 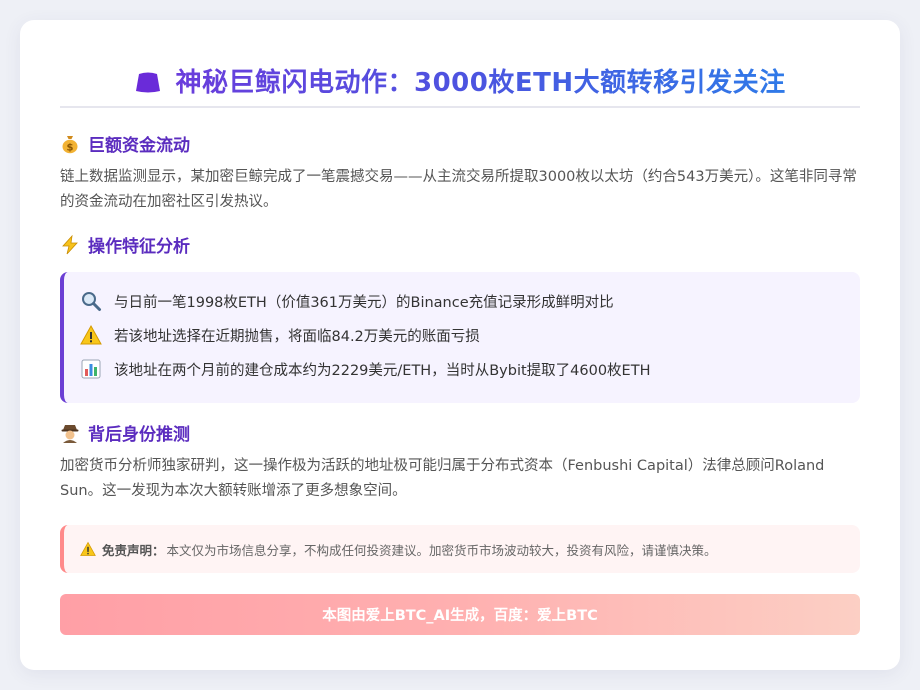 What do you see at coordinates (139, 247) in the screenshot?
I see `section-heading-text: 操作特征分析` at bounding box center [139, 247].